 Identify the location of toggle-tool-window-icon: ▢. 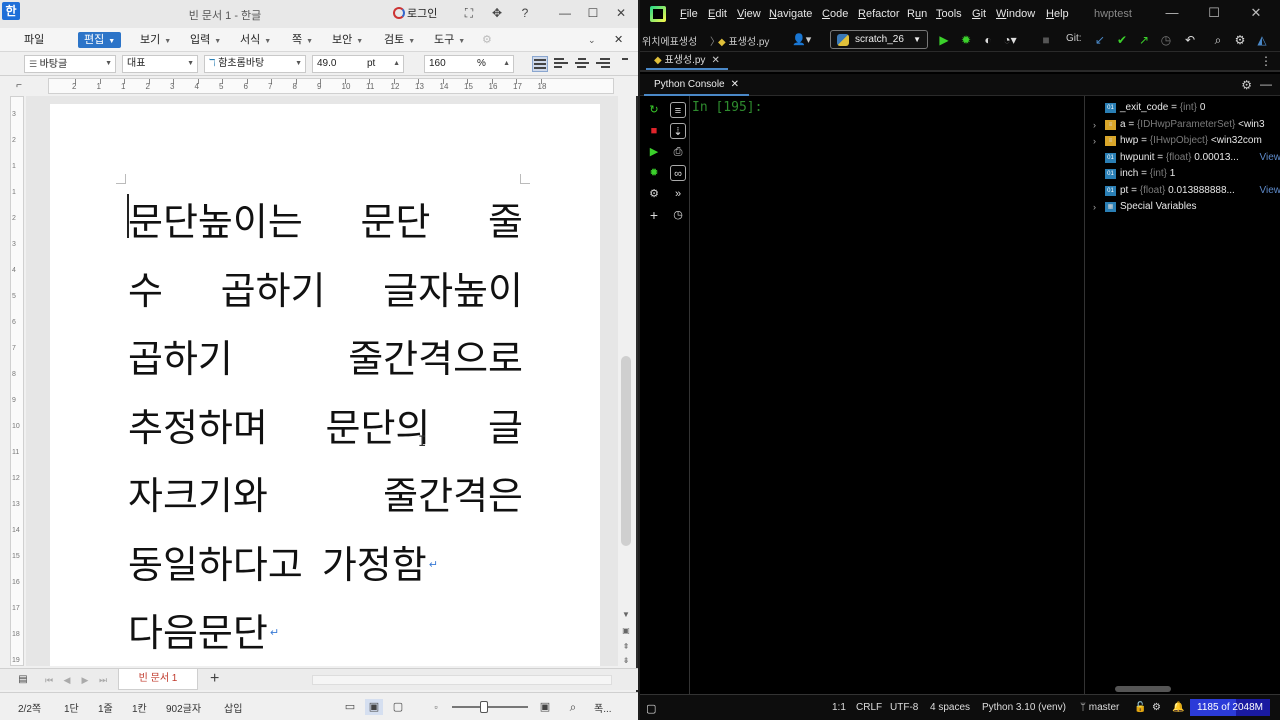
(651, 708).